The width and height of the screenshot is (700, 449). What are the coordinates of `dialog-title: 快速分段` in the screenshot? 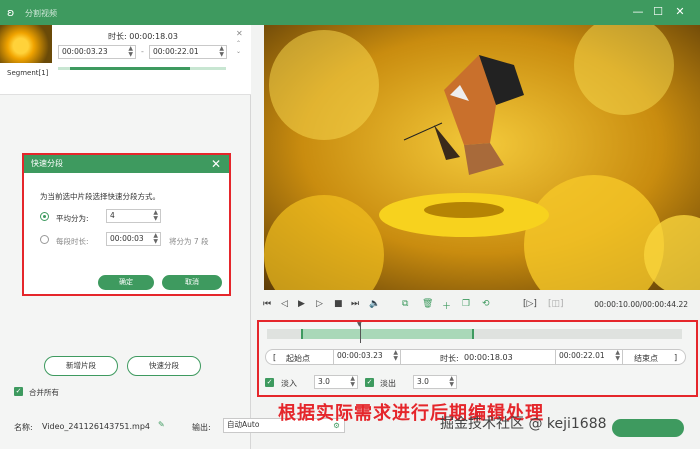 It's located at (47, 163).